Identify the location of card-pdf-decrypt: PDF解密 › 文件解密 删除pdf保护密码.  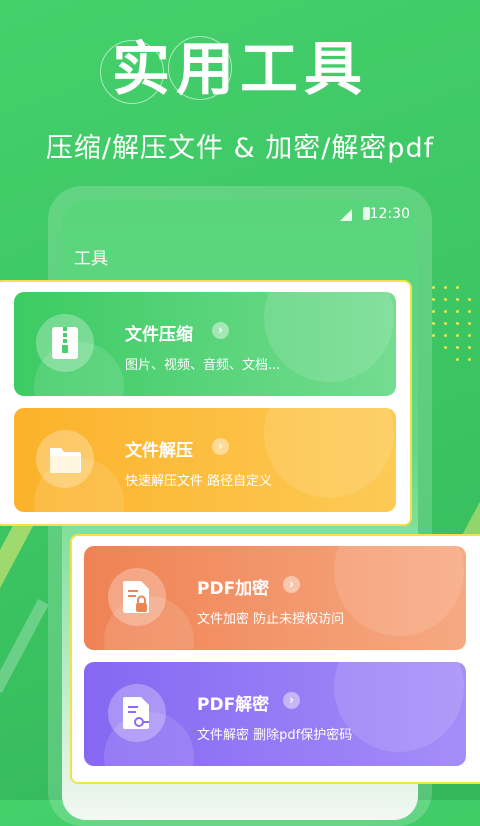
(275, 714).